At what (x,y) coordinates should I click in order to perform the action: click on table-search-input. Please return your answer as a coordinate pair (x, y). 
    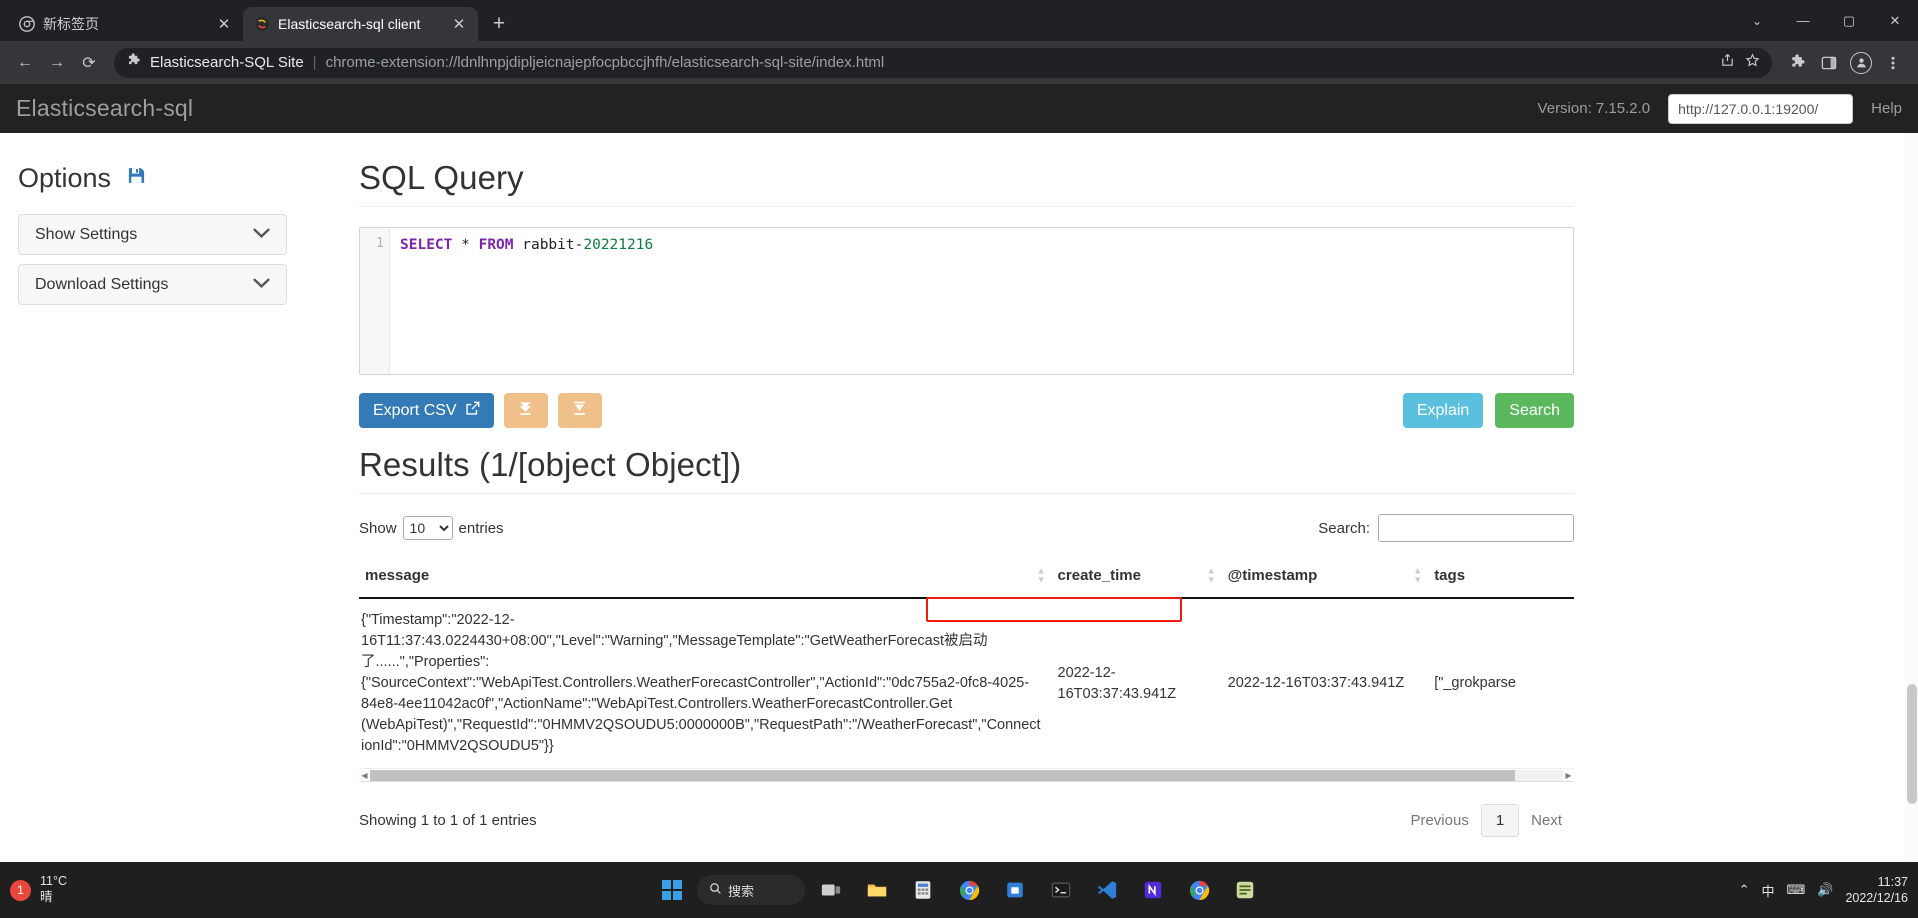
    Looking at the image, I should click on (1476, 528).